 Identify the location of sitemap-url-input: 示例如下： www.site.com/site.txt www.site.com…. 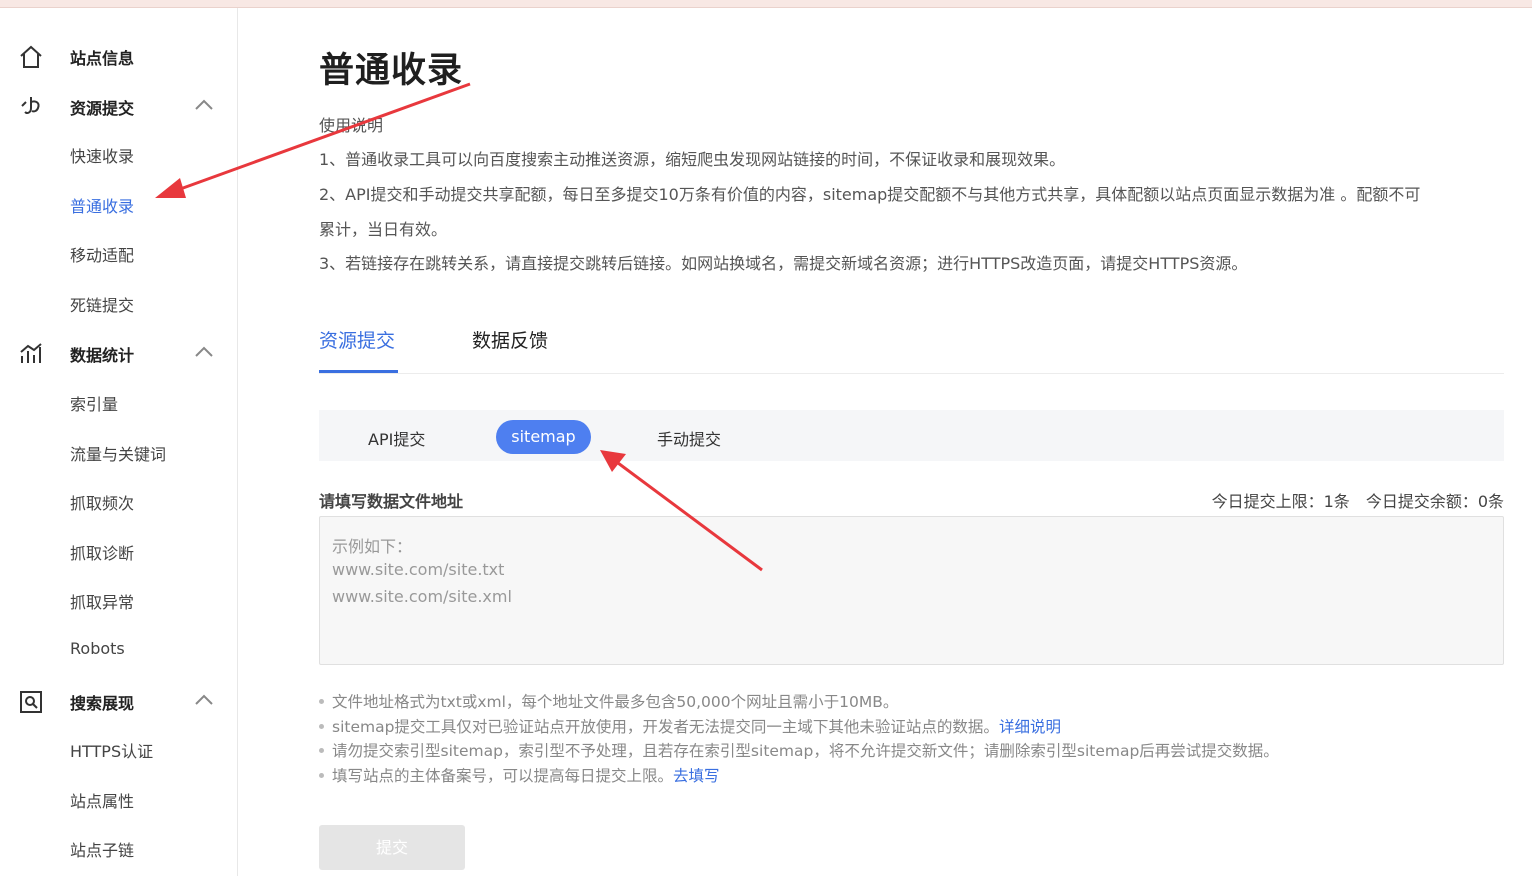
(911, 590).